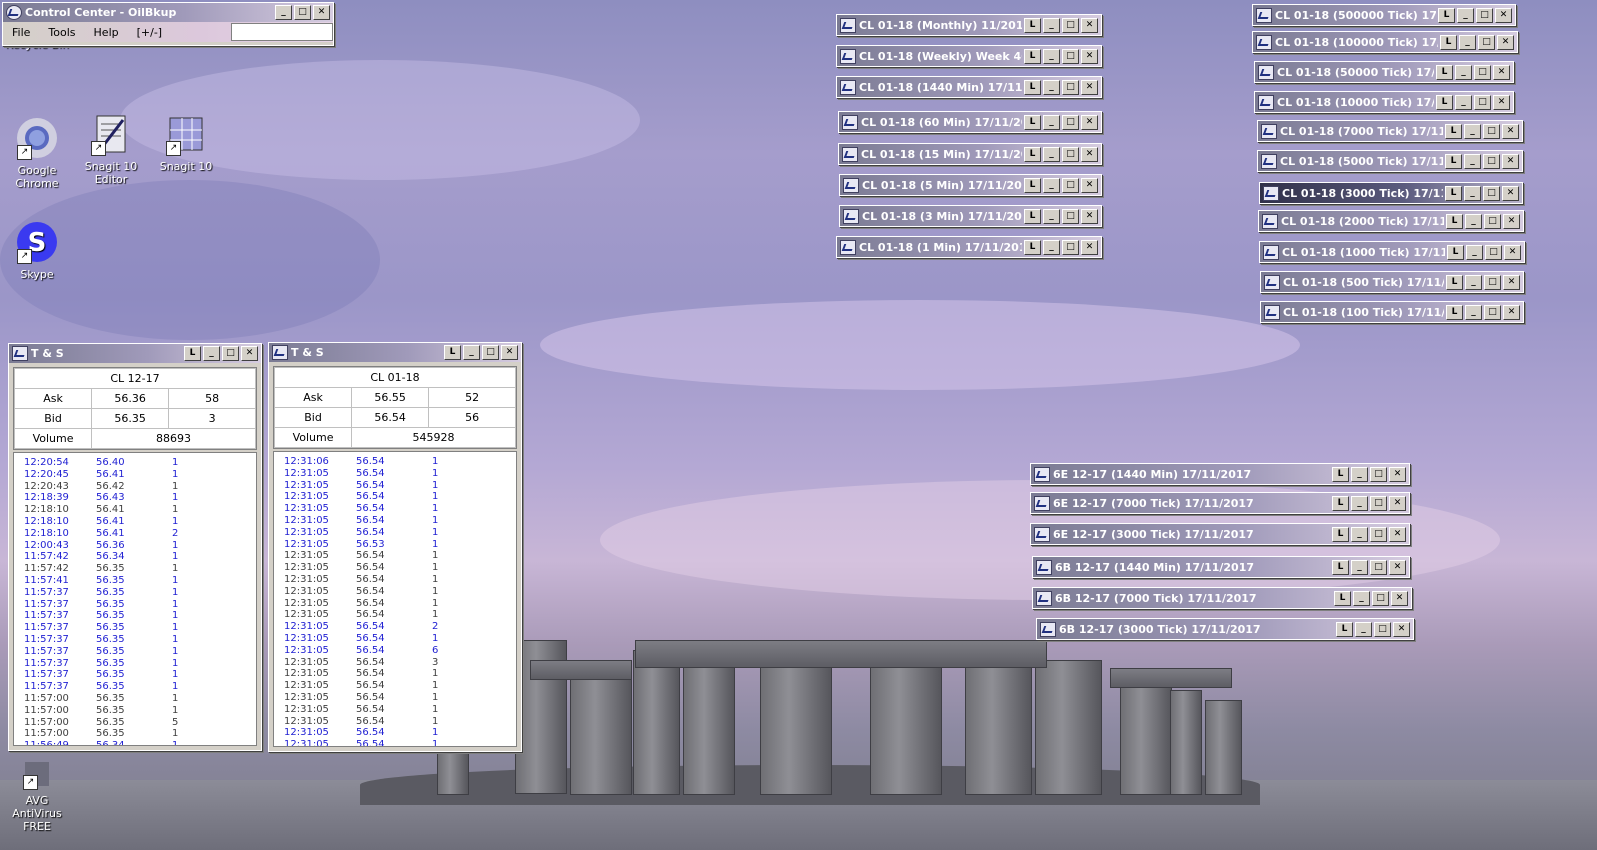 Image resolution: width=1597 pixels, height=850 pixels. Describe the element at coordinates (149, 32) in the screenshot. I see `menu-toggle: [+/-]` at that location.